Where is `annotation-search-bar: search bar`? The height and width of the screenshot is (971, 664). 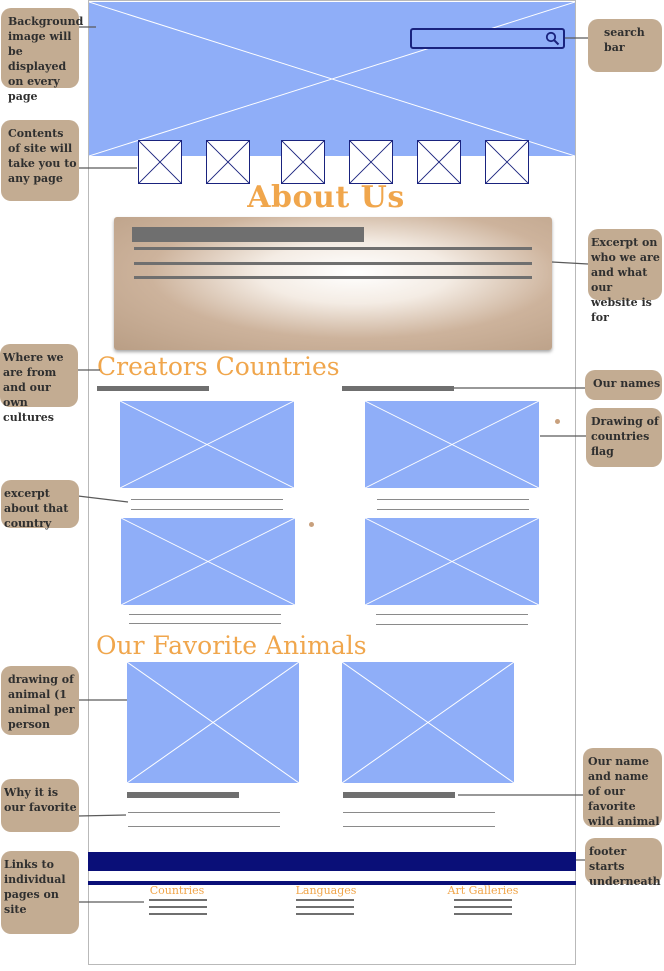 annotation-search-bar: search bar is located at coordinates (625, 45).